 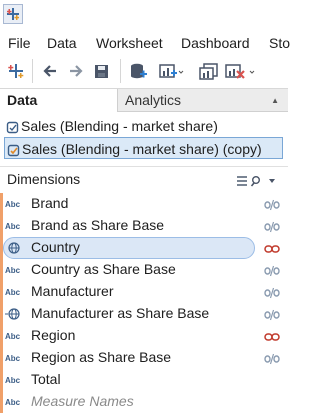 What do you see at coordinates (241, 72) in the screenshot?
I see `clear-icon` at bounding box center [241, 72].